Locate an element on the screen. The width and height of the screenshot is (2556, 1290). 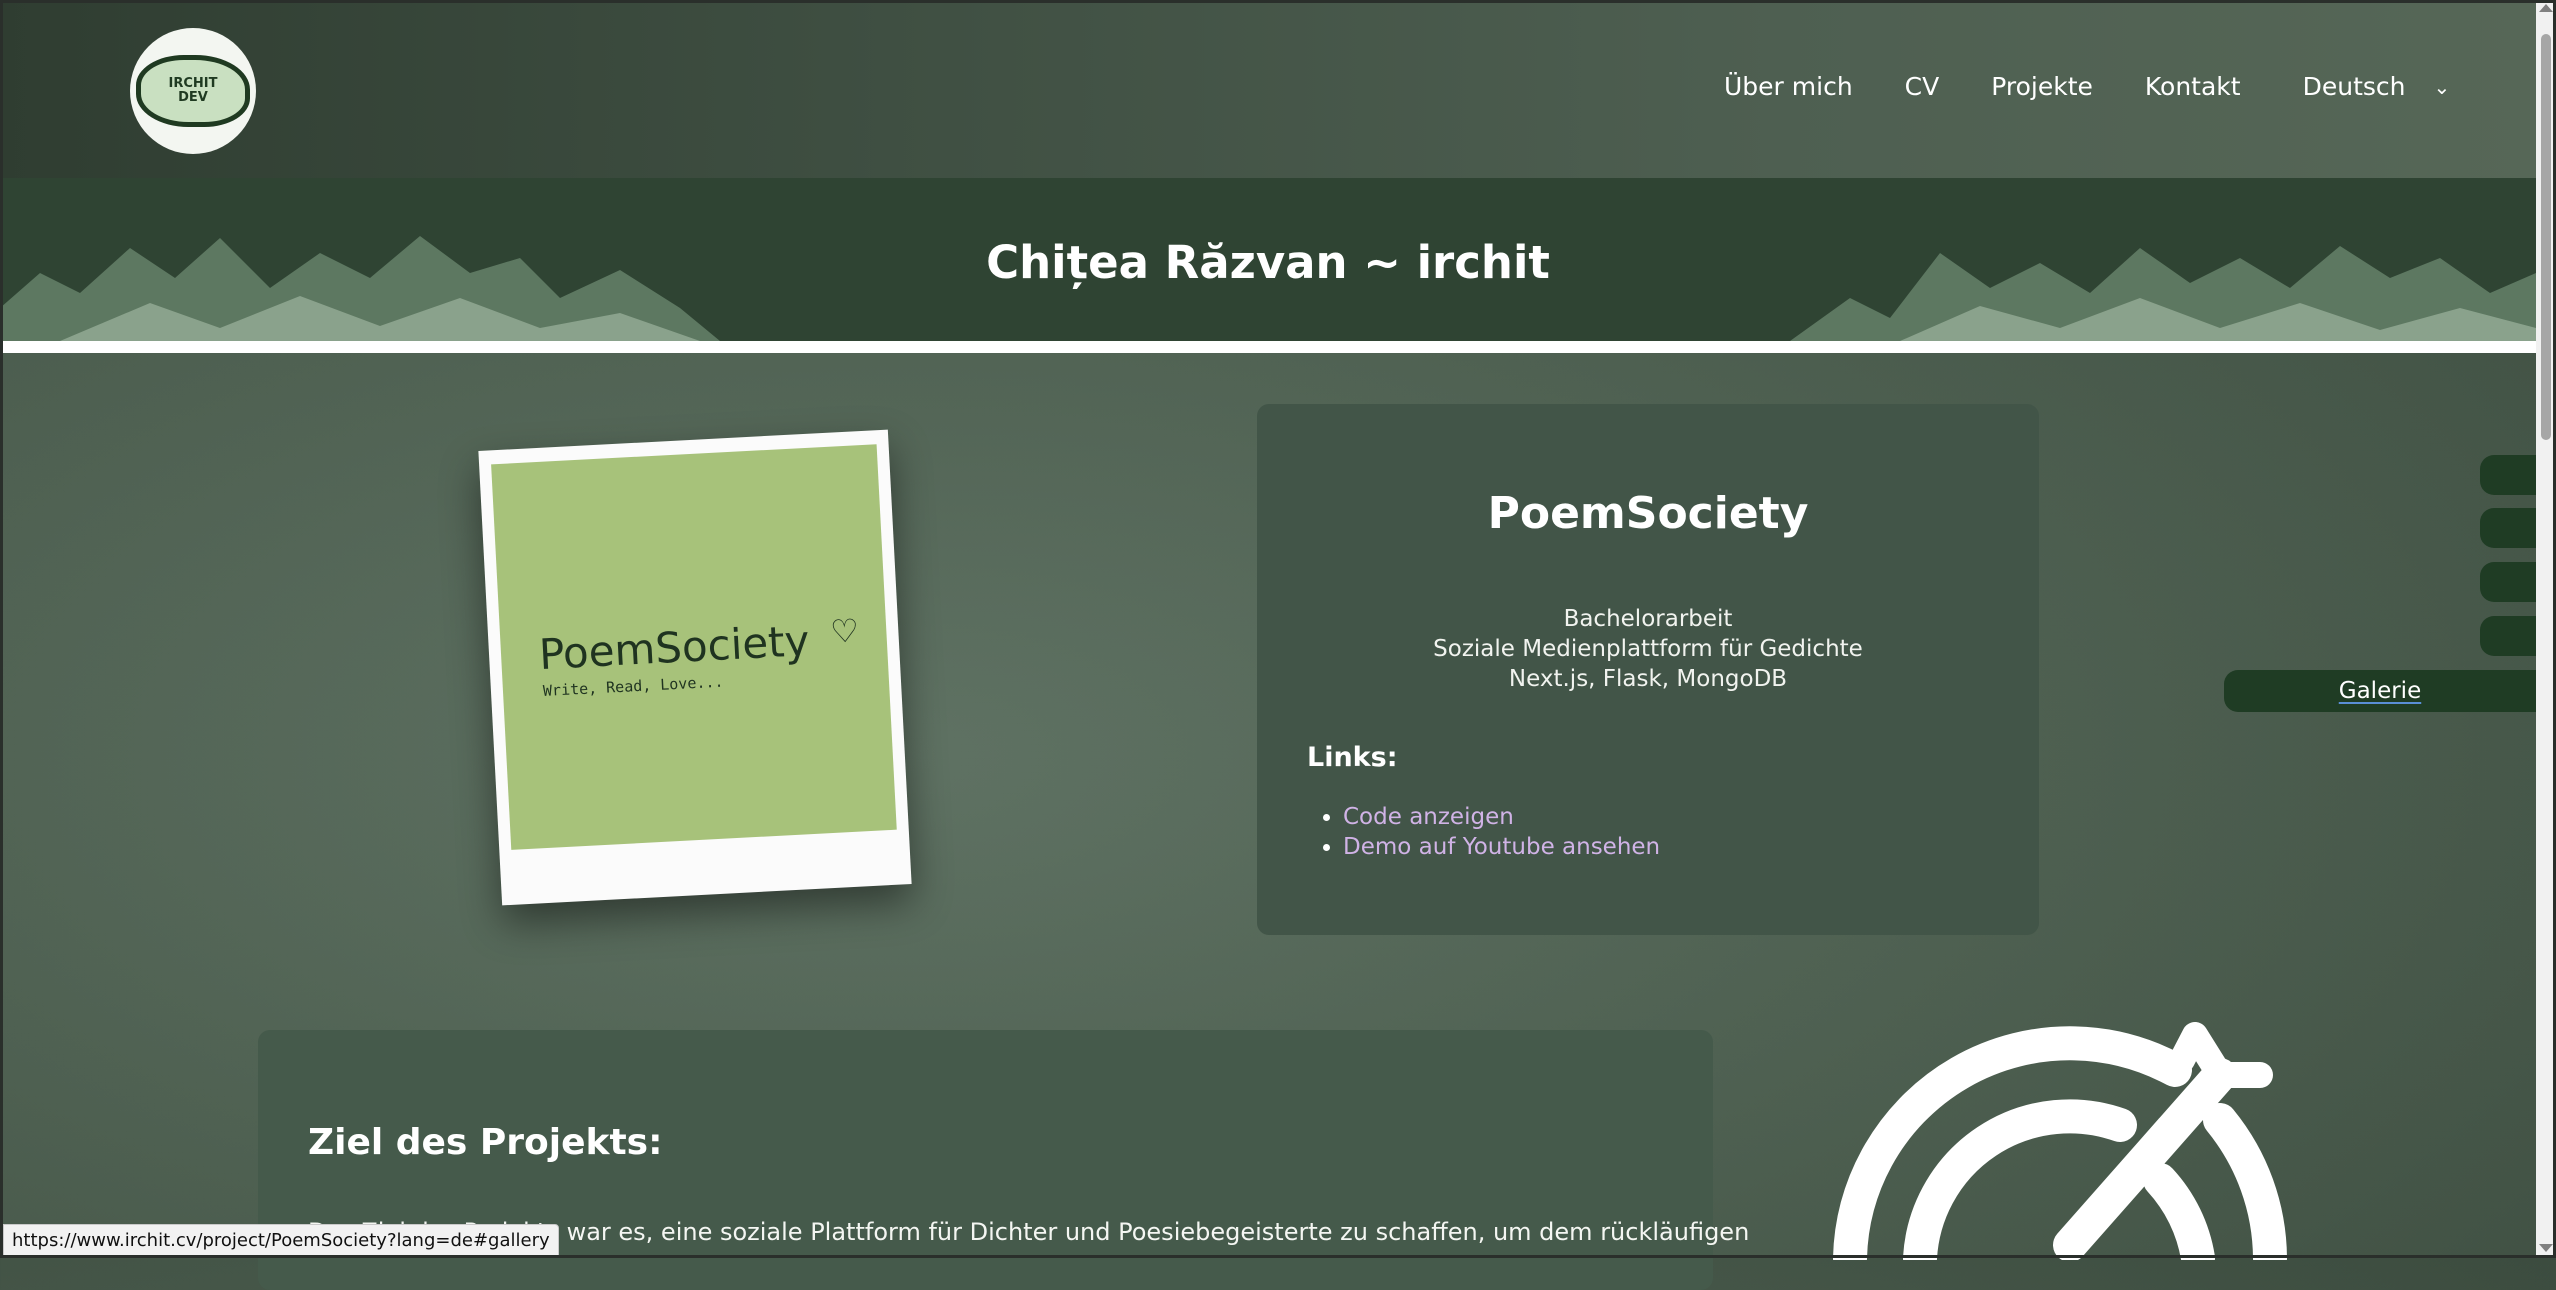
main-nav: Über mich CV Projekte Kontakt Deutsch ⌄ is located at coordinates (2087, 86).